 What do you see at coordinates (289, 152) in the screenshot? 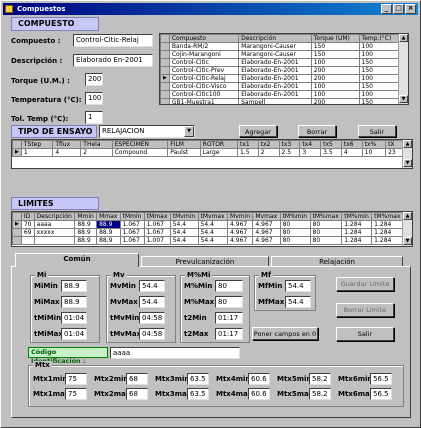
I see `table-cell: 2.5` at bounding box center [289, 152].